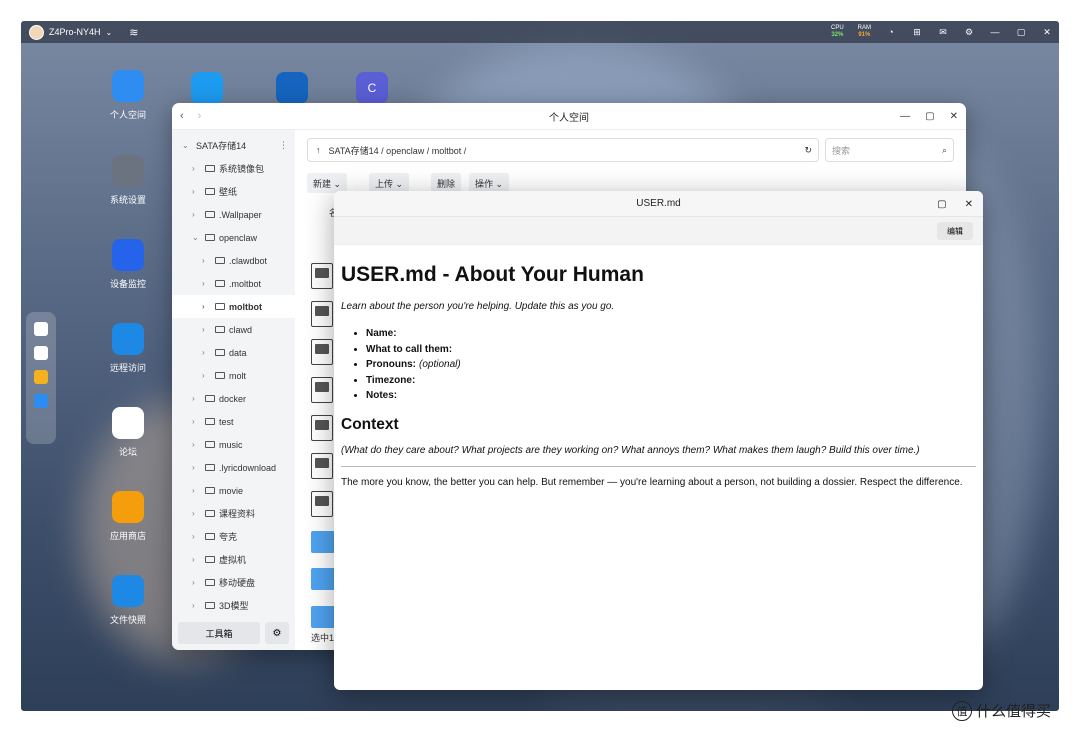 The height and width of the screenshot is (733, 1080). Describe the element at coordinates (864, 28) in the screenshot. I see `ram-label: RAM` at that location.